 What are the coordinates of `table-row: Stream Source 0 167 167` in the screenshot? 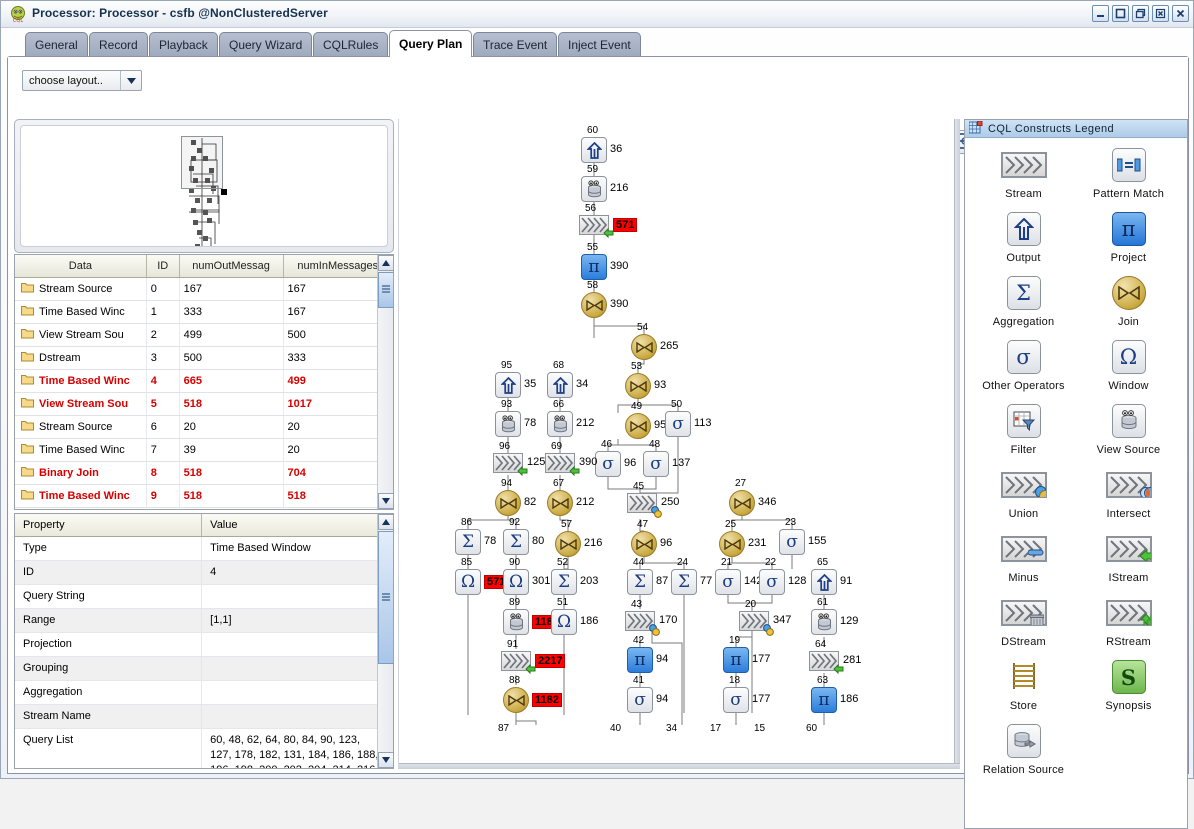 It's located at (204, 289).